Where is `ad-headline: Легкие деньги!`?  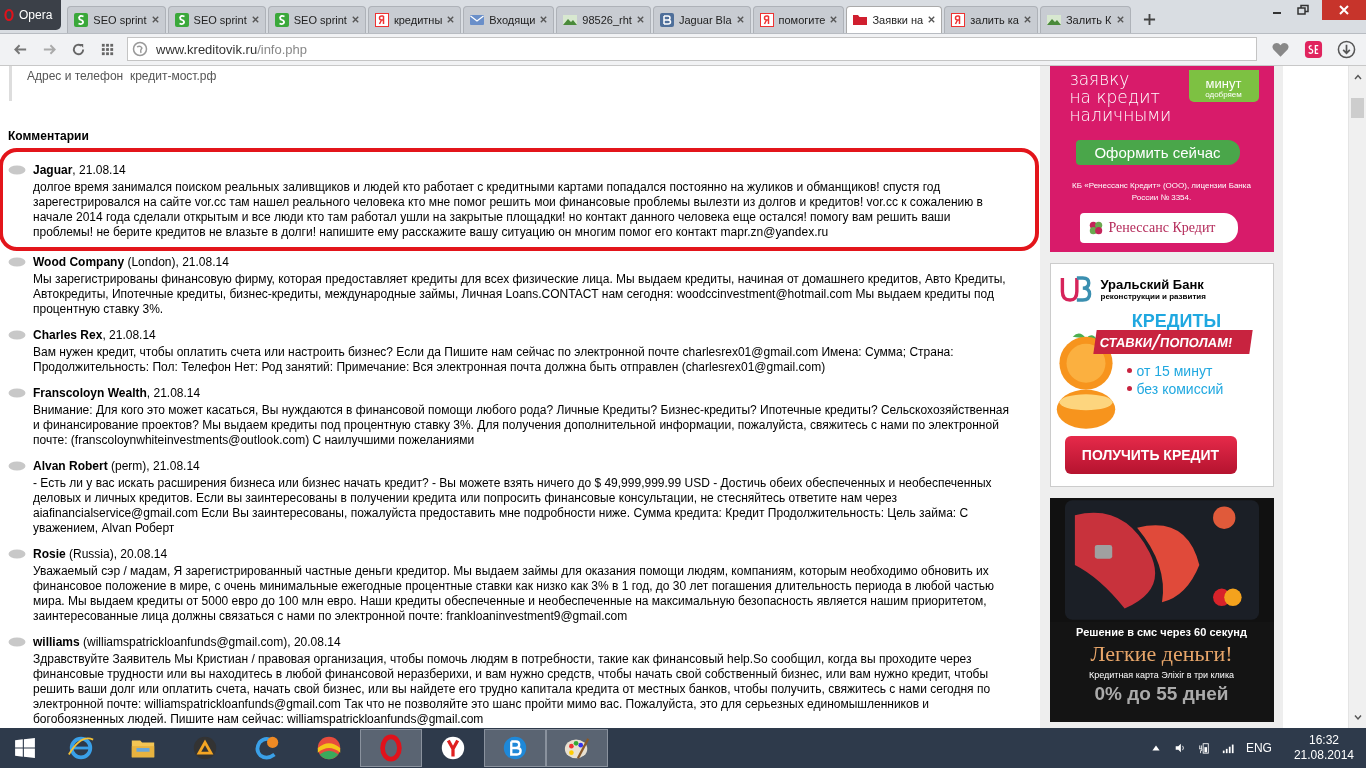
ad-headline: Легкие деньги! is located at coordinates (1161, 653).